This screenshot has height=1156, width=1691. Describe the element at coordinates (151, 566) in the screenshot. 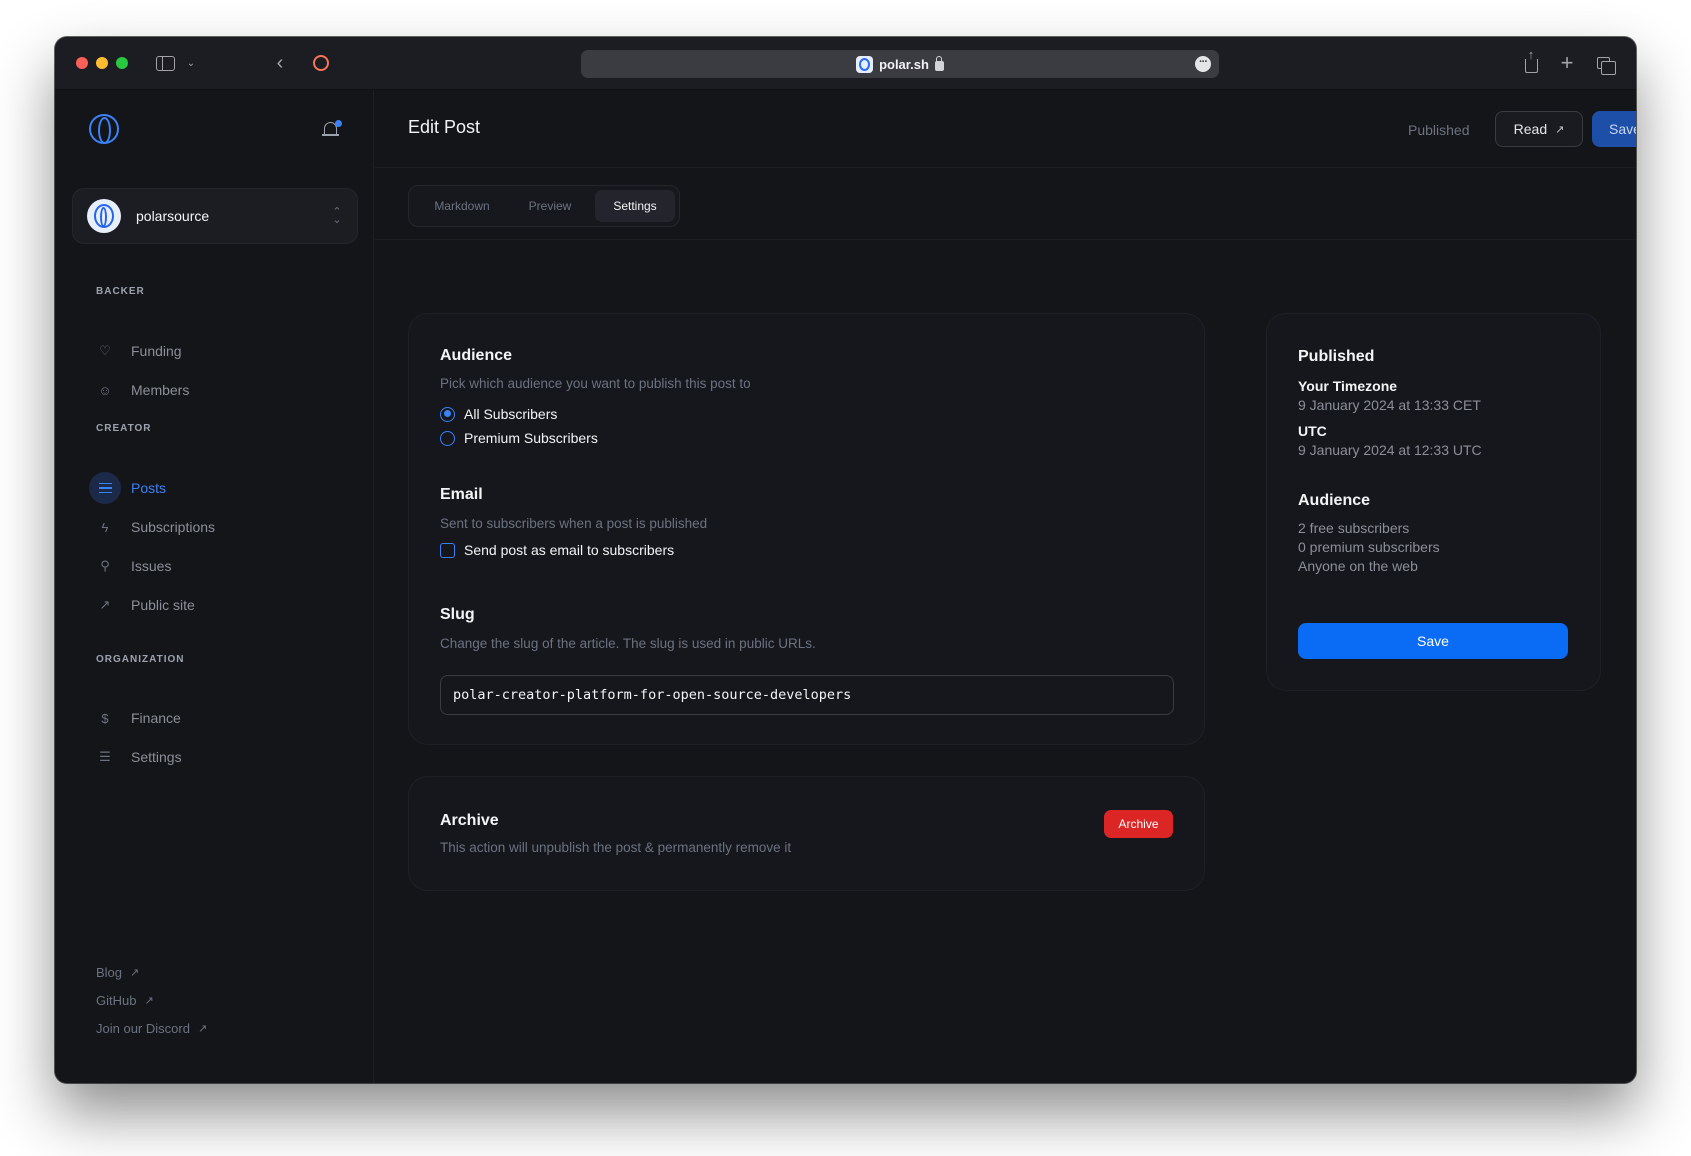

I see `sidebar-item-label: Issues` at that location.